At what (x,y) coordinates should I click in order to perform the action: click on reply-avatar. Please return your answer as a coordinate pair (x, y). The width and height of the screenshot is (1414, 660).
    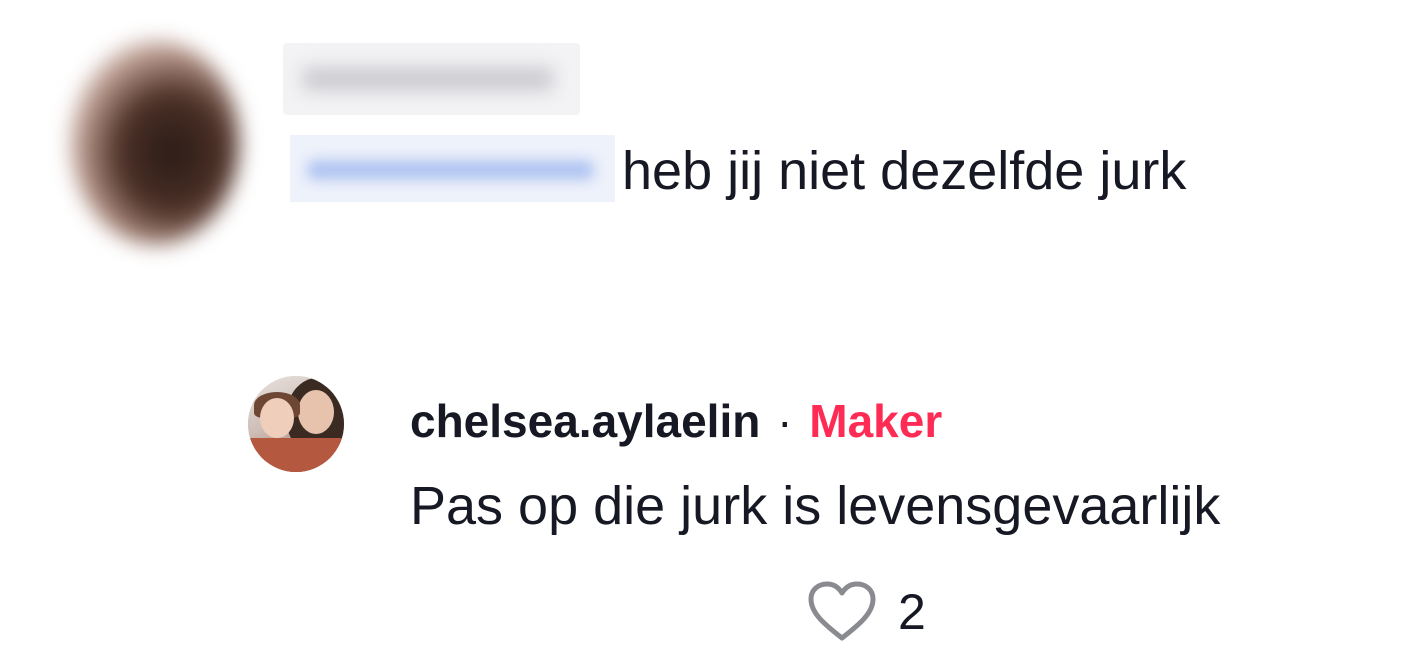
    Looking at the image, I should click on (296, 424).